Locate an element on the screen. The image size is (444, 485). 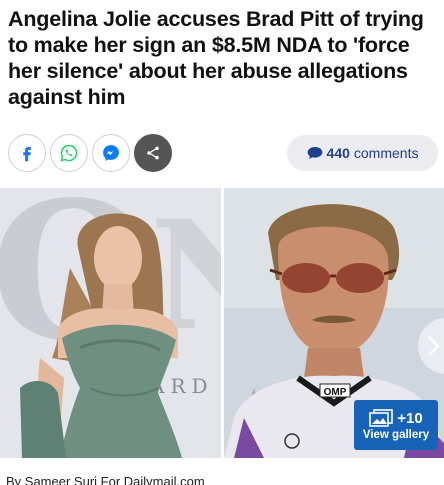
whatsapp-icon is located at coordinates (69, 153).